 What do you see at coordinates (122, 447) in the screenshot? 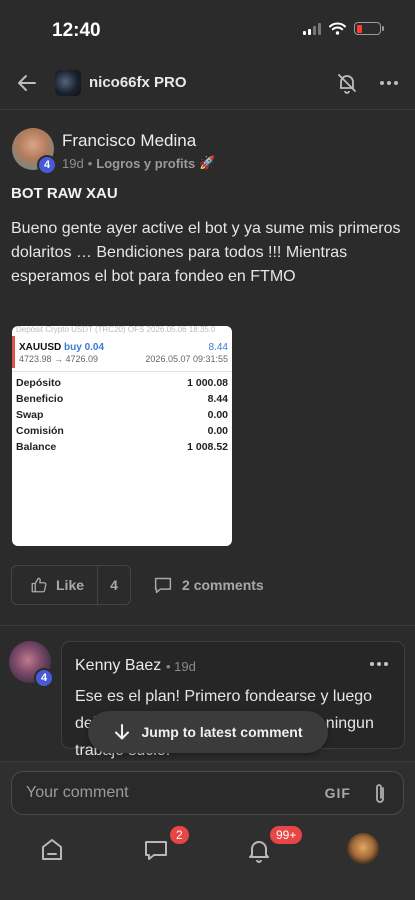
I see `image-summary-row: Balance 1 008.52` at bounding box center [122, 447].